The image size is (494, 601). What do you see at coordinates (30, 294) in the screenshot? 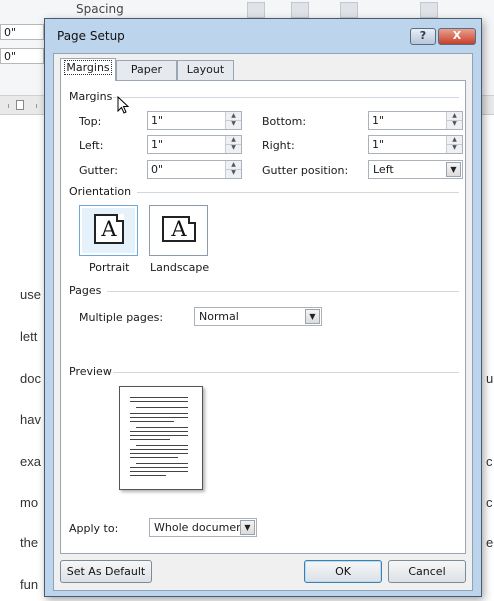
I see `document-text-fragment: use` at bounding box center [30, 294].